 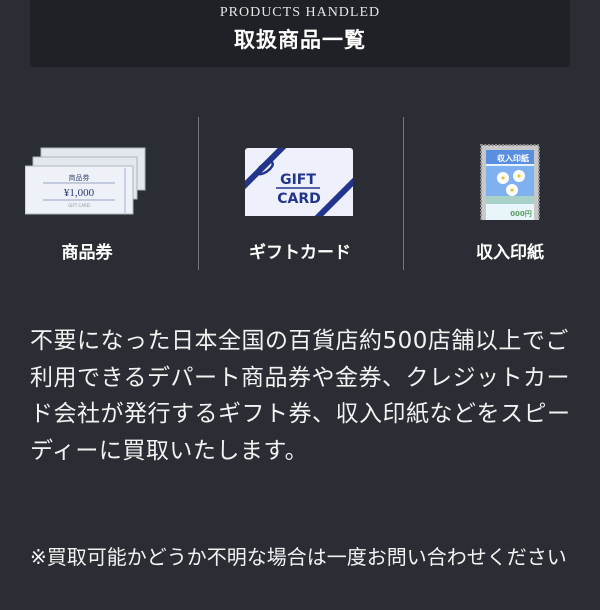 What do you see at coordinates (510, 253) in the screenshot?
I see `product-label: 収入印紙` at bounding box center [510, 253].